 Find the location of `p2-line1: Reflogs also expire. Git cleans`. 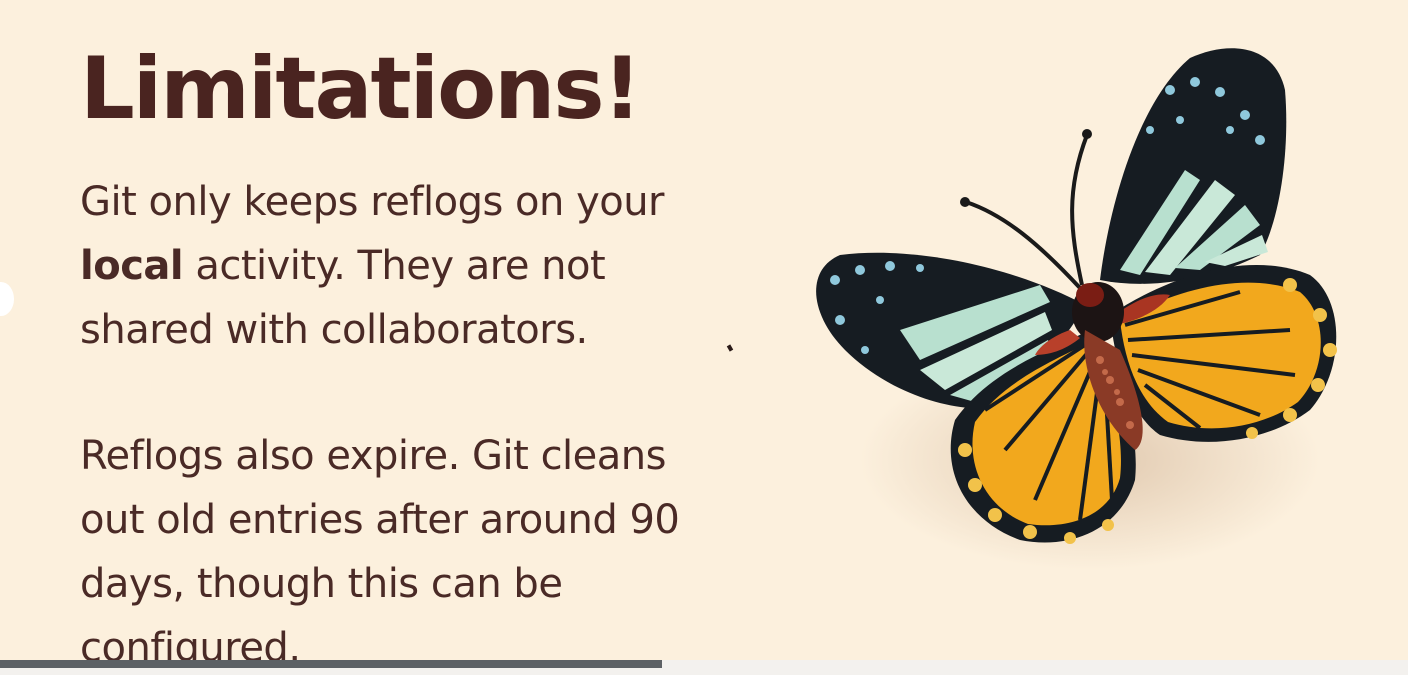

p2-line1: Reflogs also expire. Git cleans is located at coordinates (373, 456).